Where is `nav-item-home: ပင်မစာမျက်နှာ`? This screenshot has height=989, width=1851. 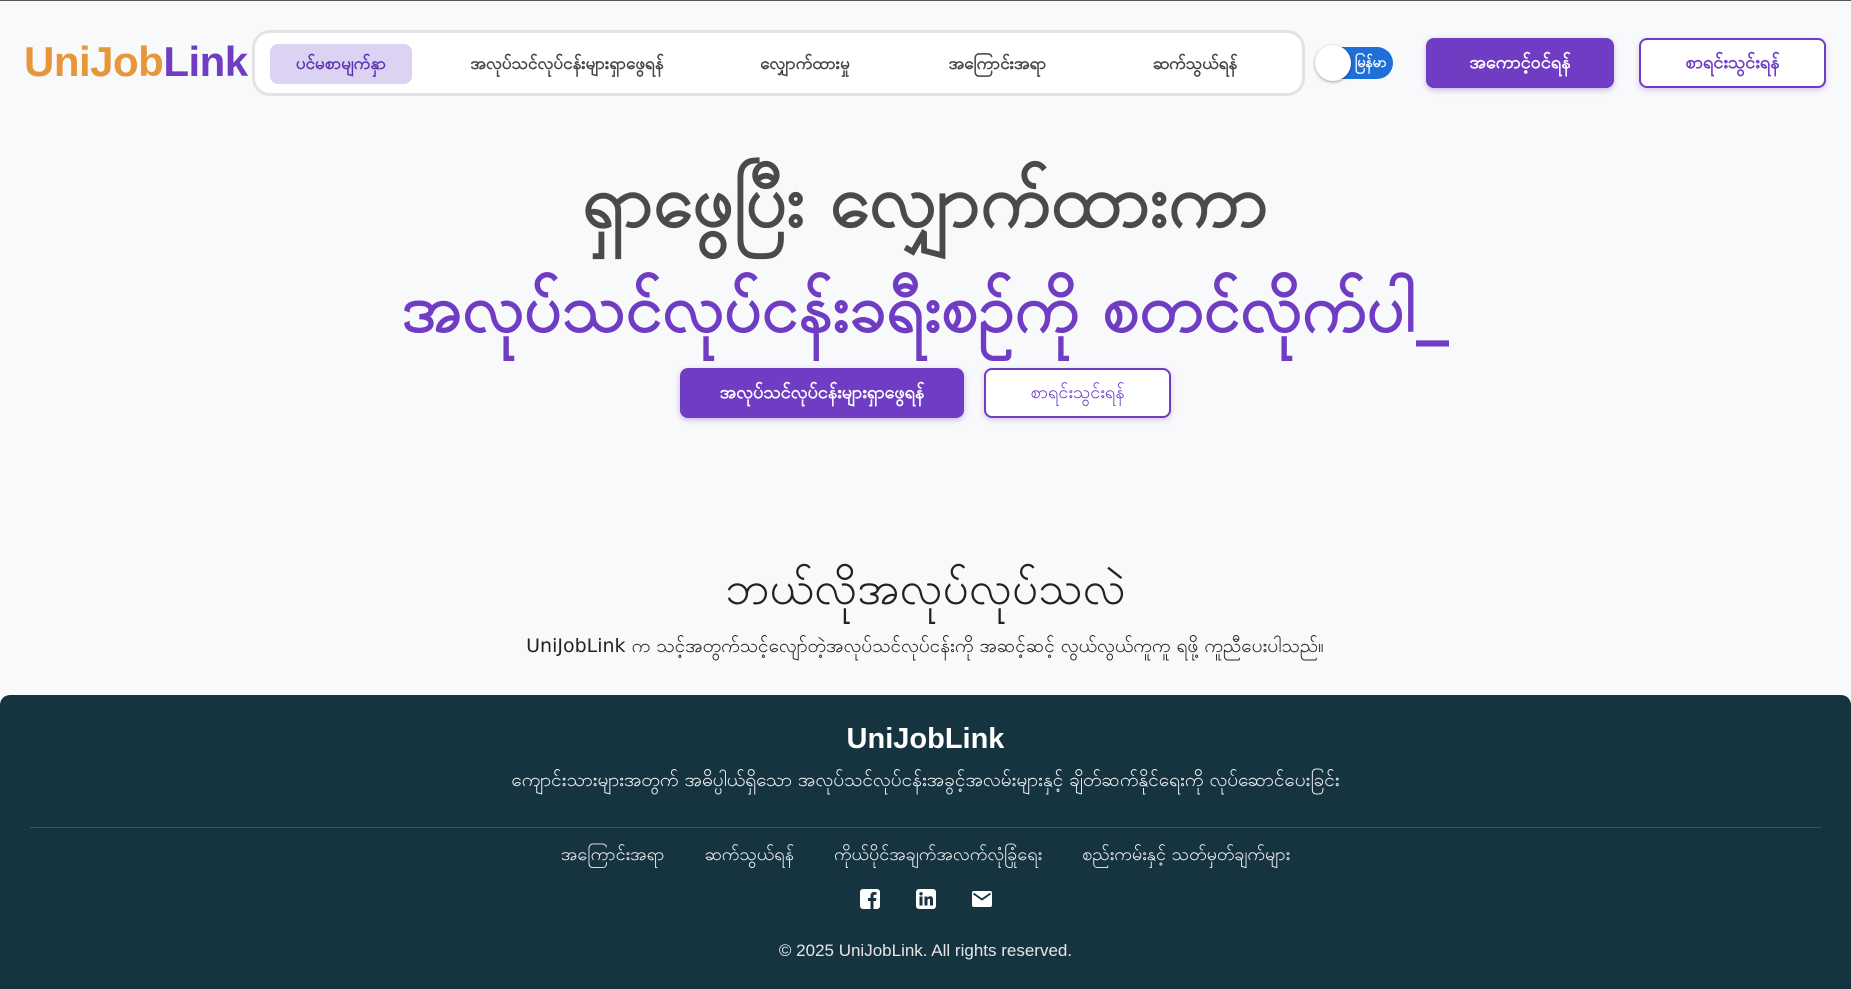
nav-item-home: ပင်မစာမျက်နှာ is located at coordinates (341, 64).